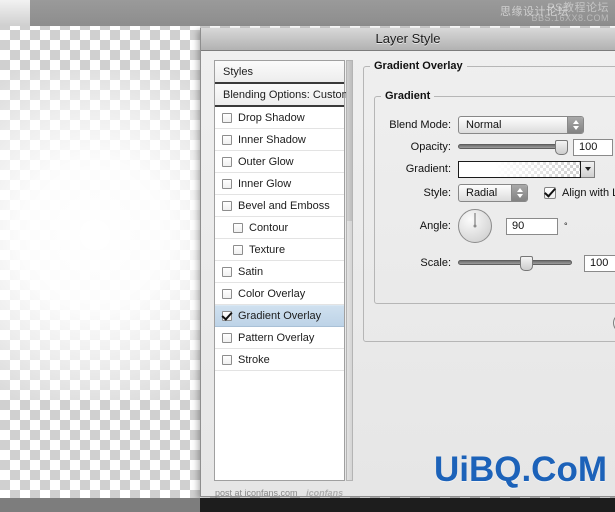  I want to click on angle-row: Angle: °, so click(473, 226).